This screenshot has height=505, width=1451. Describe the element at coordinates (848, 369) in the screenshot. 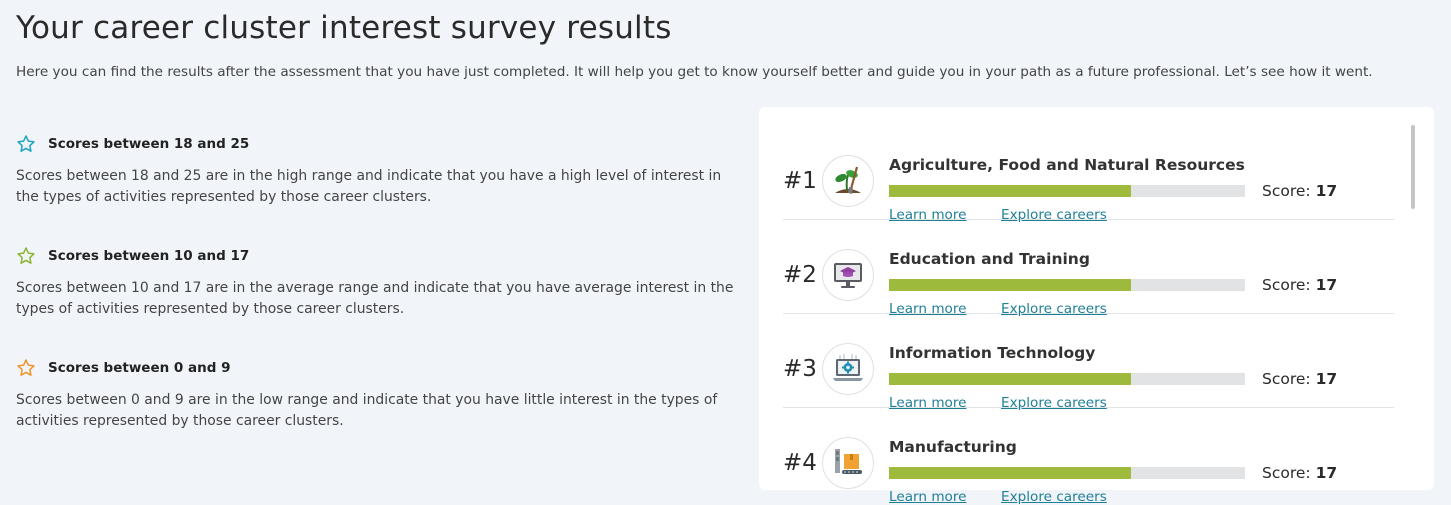

I see `gear-laptop-icon` at that location.